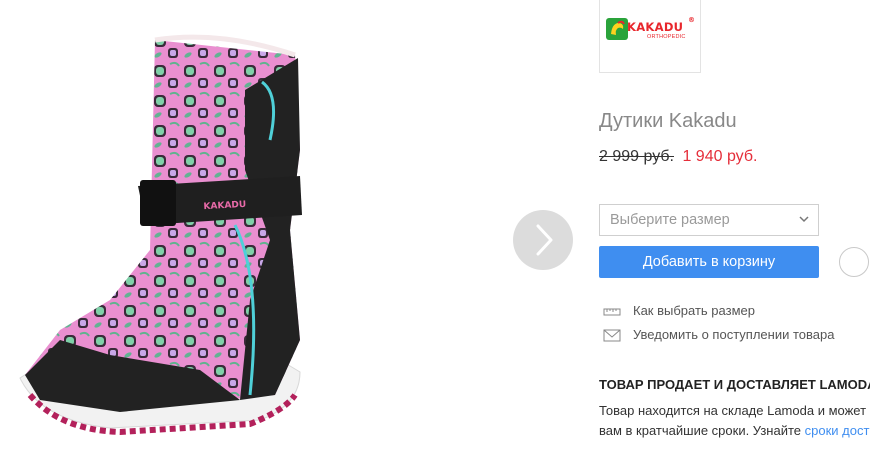 The image size is (870, 450). I want to click on brand-logo: KAKADU ® ORTHOPEDIC, so click(650, 36).